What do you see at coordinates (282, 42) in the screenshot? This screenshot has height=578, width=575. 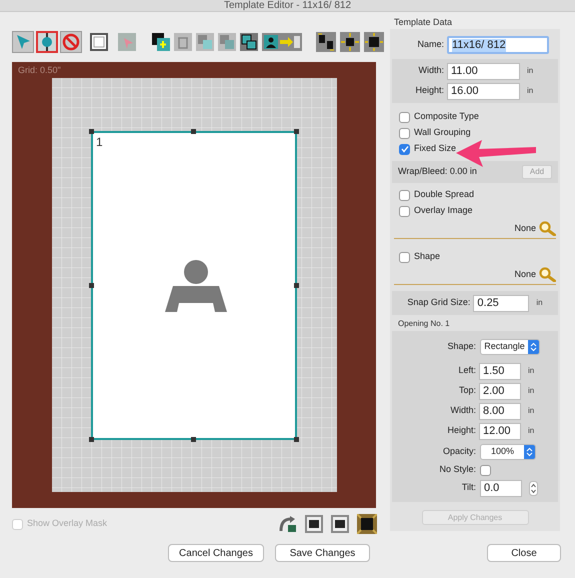 I see `insert-image-tool` at bounding box center [282, 42].